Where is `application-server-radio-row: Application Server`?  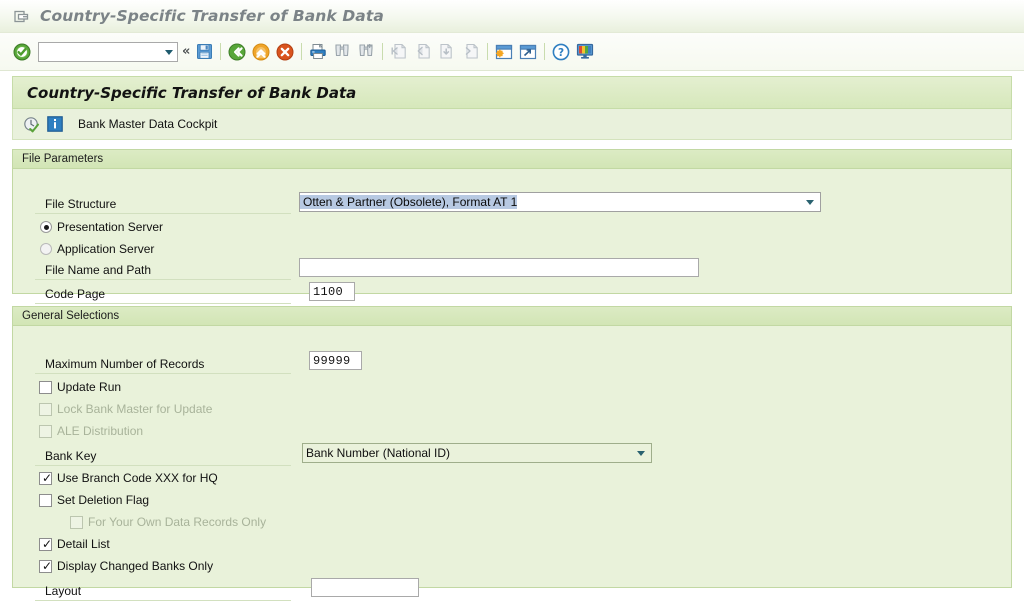 application-server-radio-row: Application Server is located at coordinates (97, 249).